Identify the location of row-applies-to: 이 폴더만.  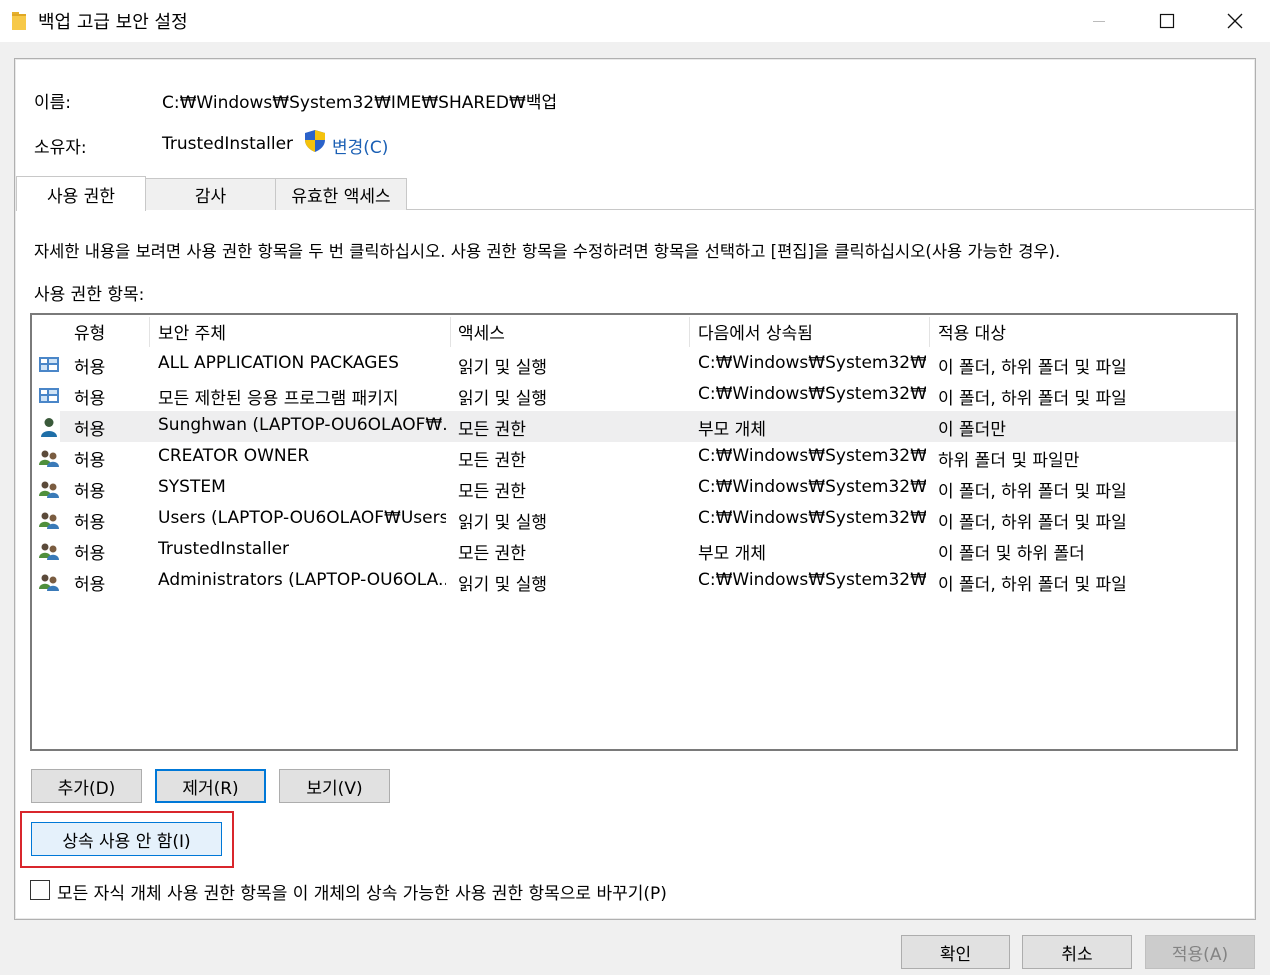
(972, 430).